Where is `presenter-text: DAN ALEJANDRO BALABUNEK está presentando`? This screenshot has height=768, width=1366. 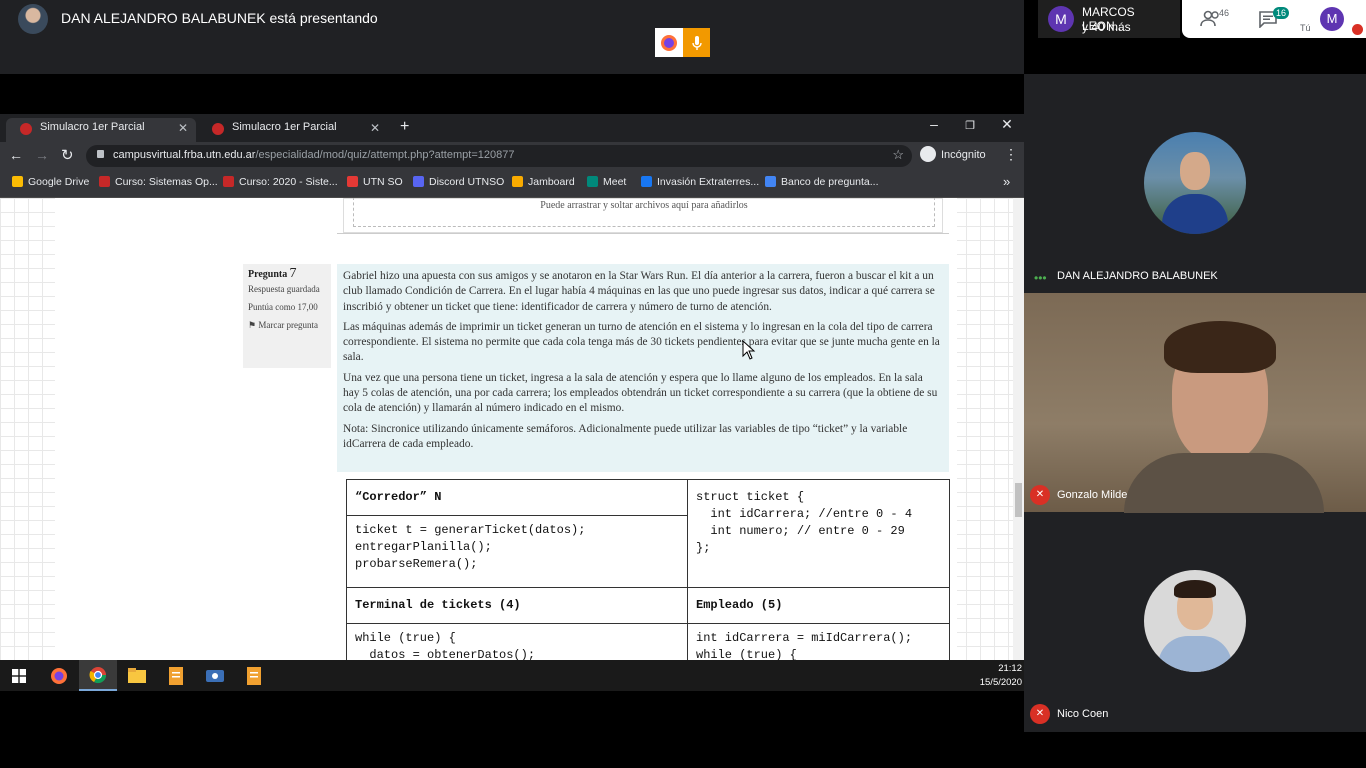
presenter-text: DAN ALEJANDRO BALABUNEK está presentando is located at coordinates (219, 18).